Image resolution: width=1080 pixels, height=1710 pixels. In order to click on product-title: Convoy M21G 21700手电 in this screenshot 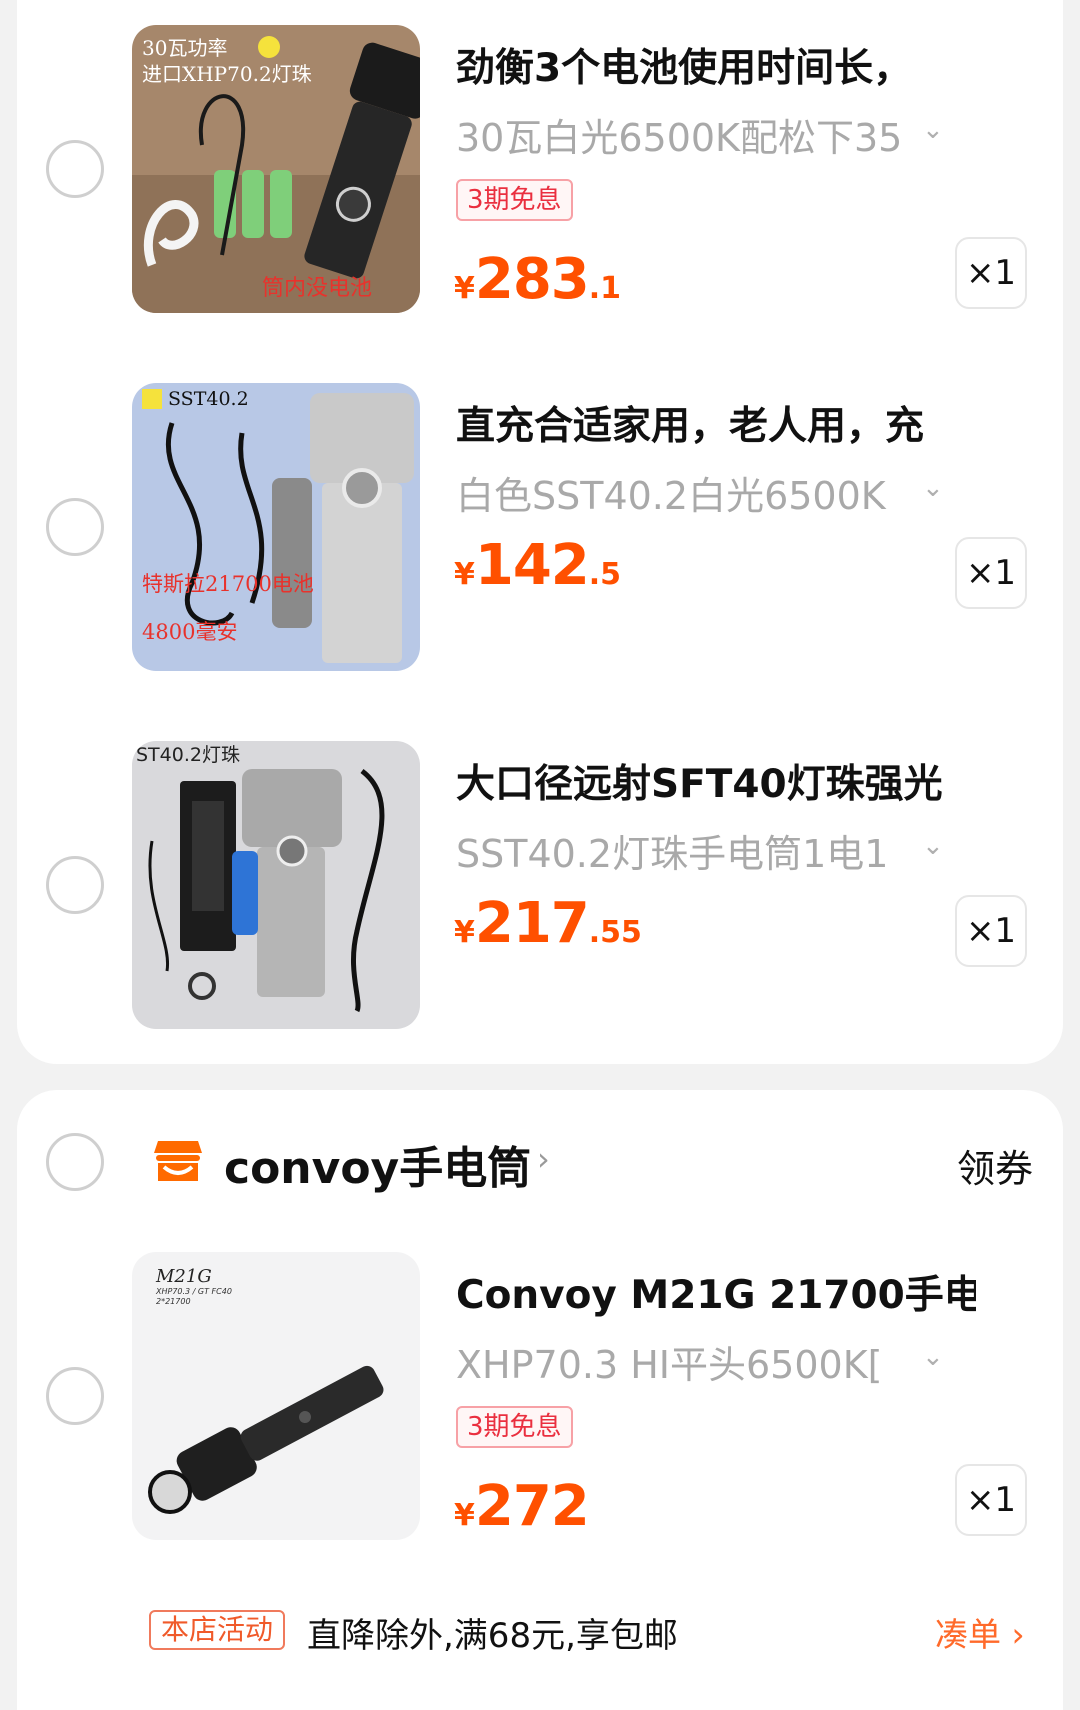, I will do `click(716, 1292)`.